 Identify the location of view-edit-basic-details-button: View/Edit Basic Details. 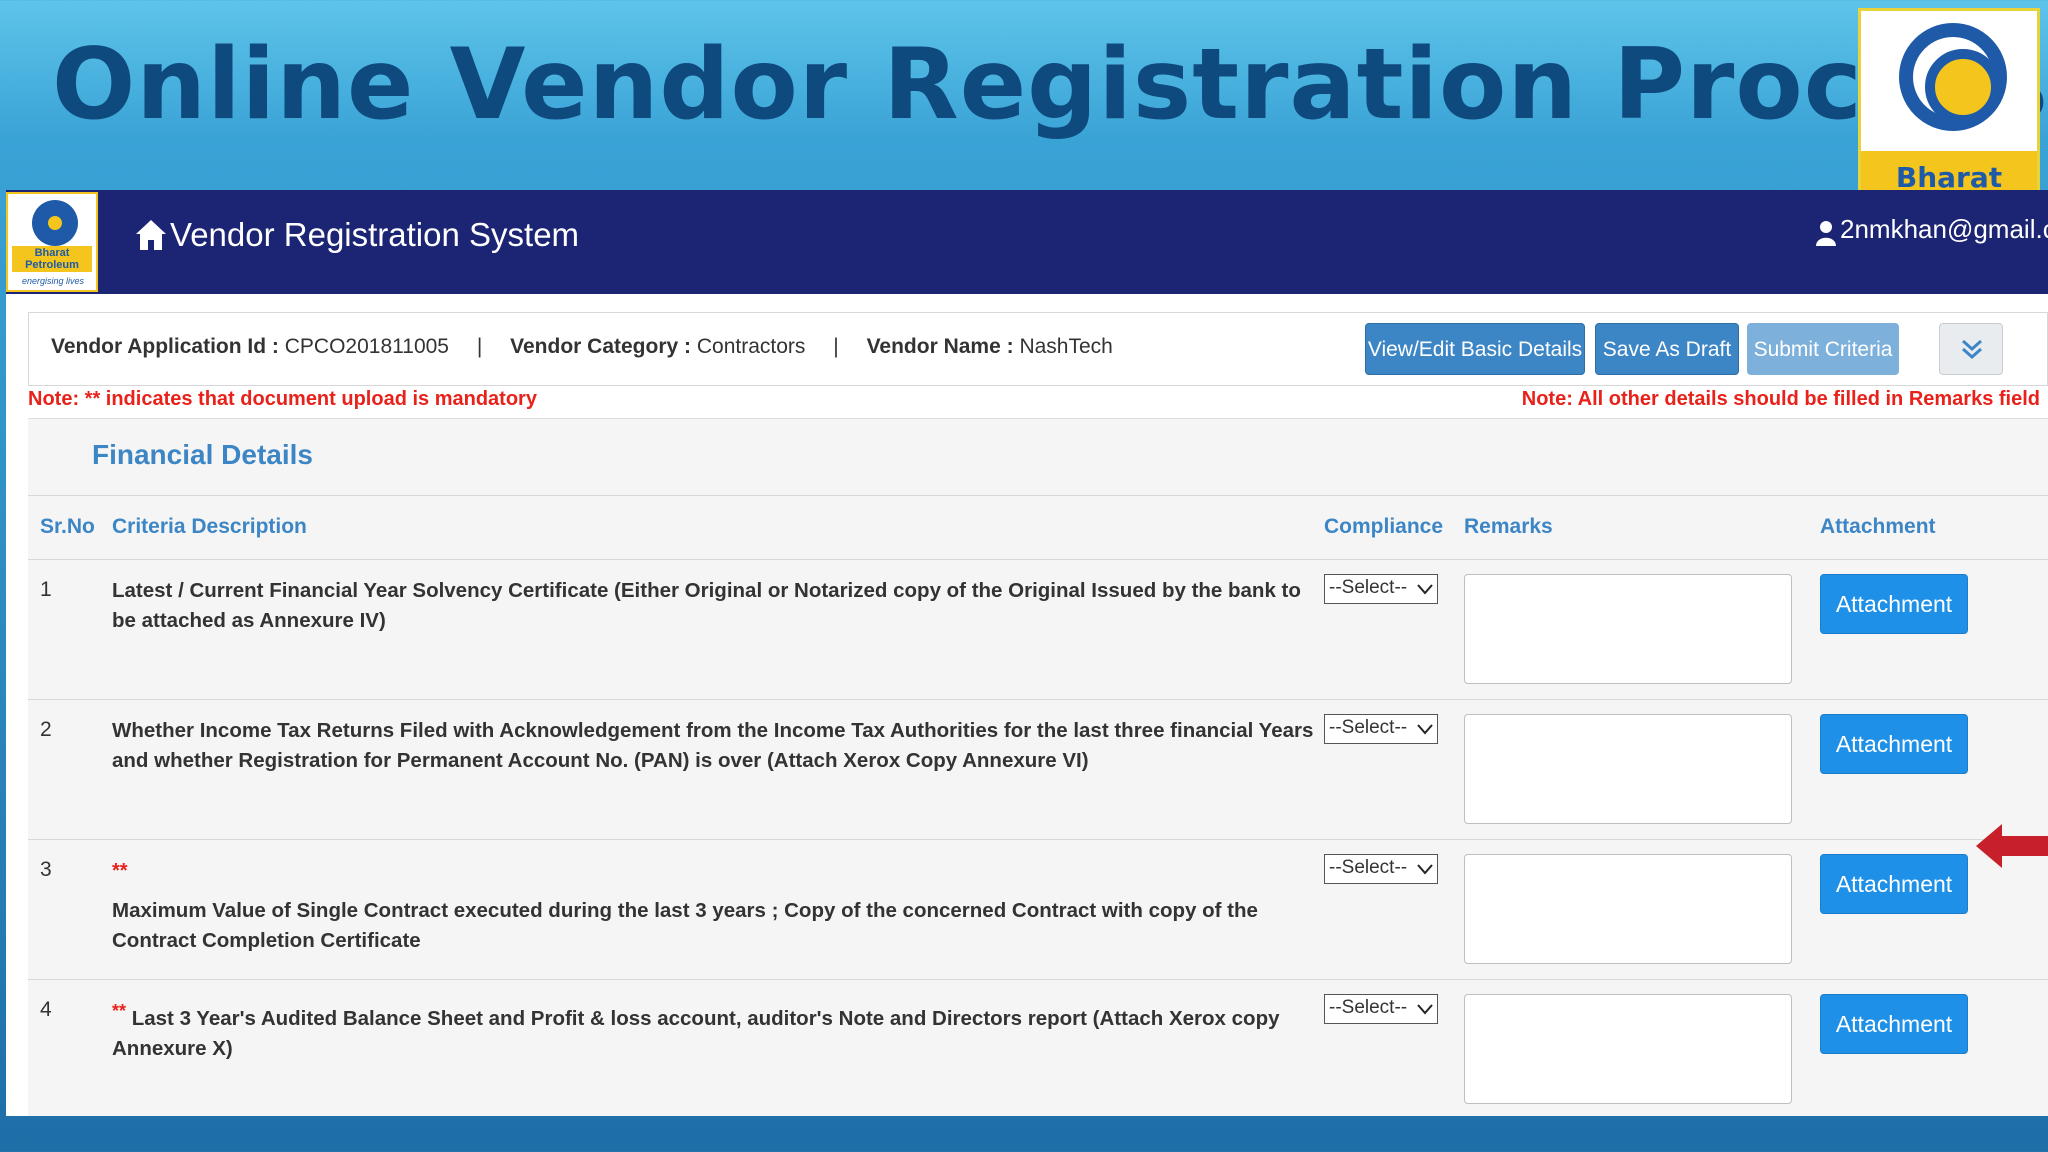
(1475, 349).